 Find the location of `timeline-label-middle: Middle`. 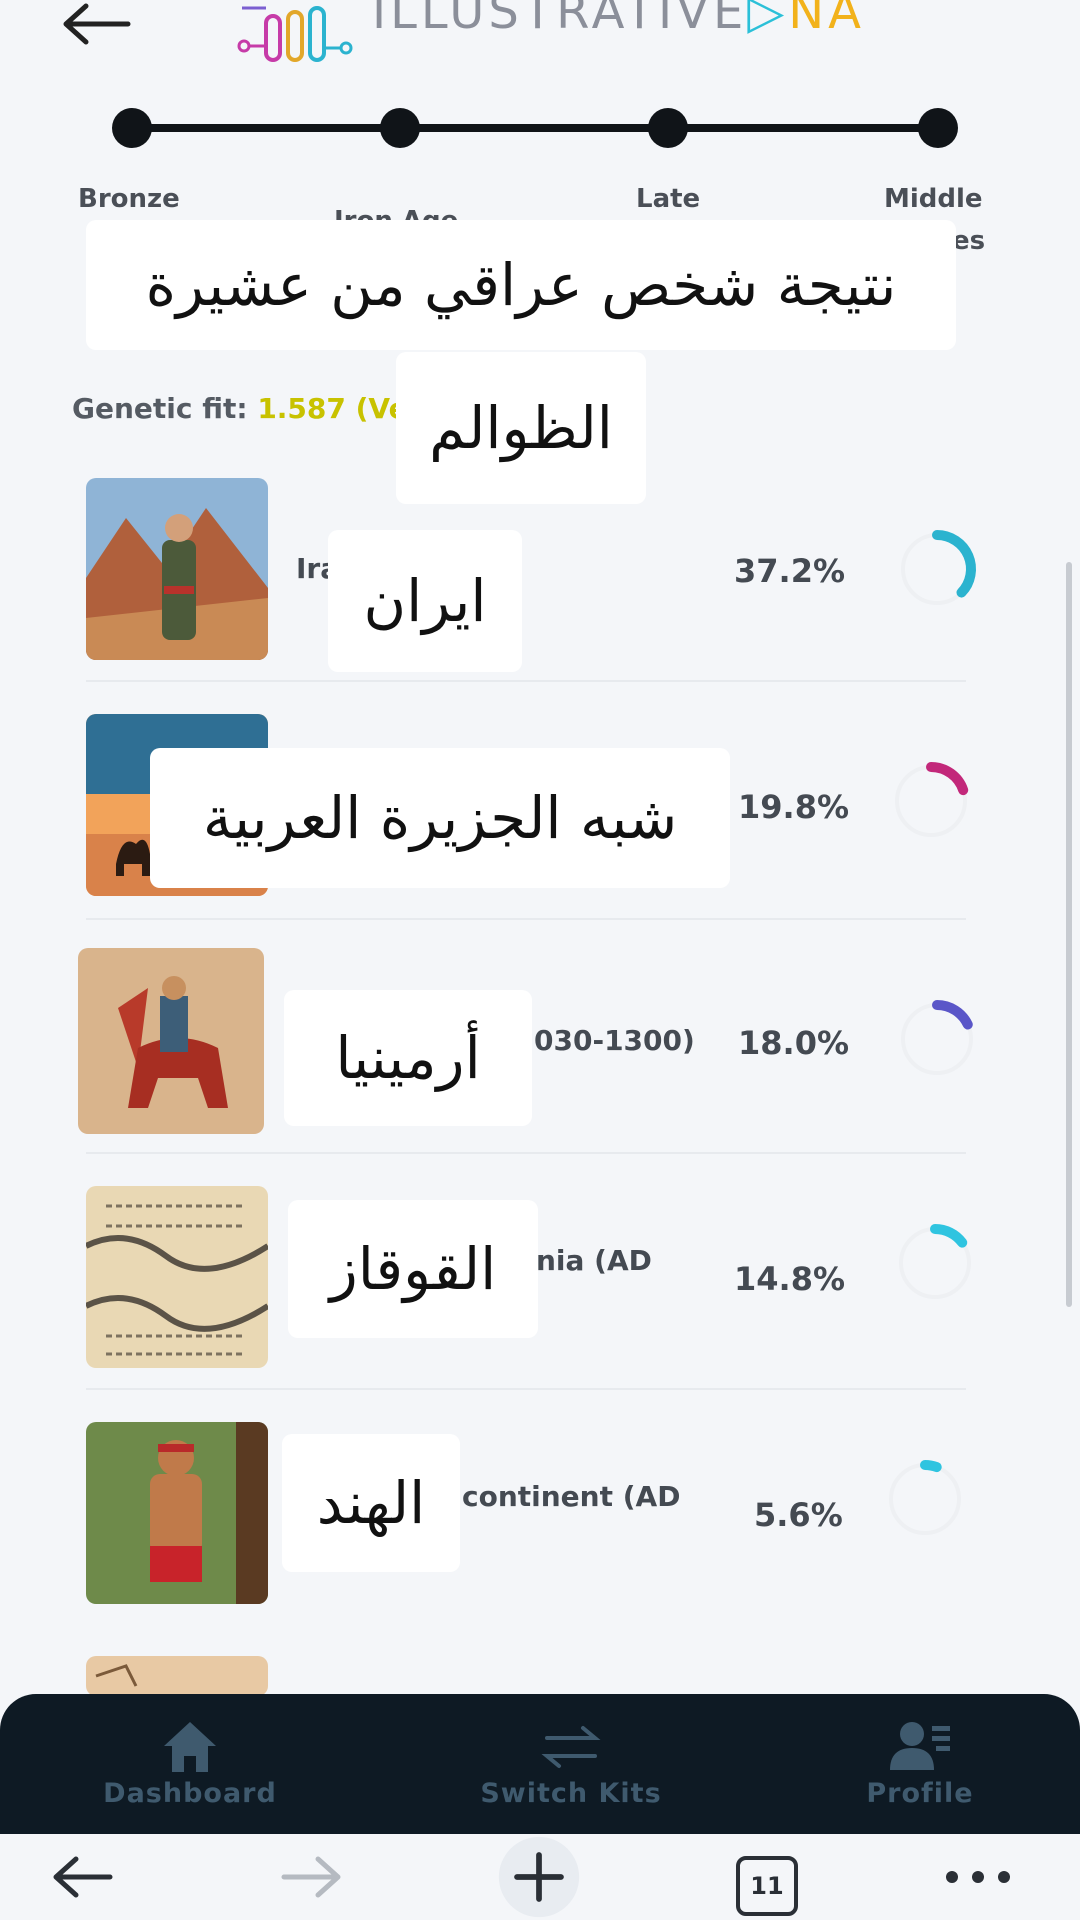

timeline-label-middle: Middle is located at coordinates (933, 199).